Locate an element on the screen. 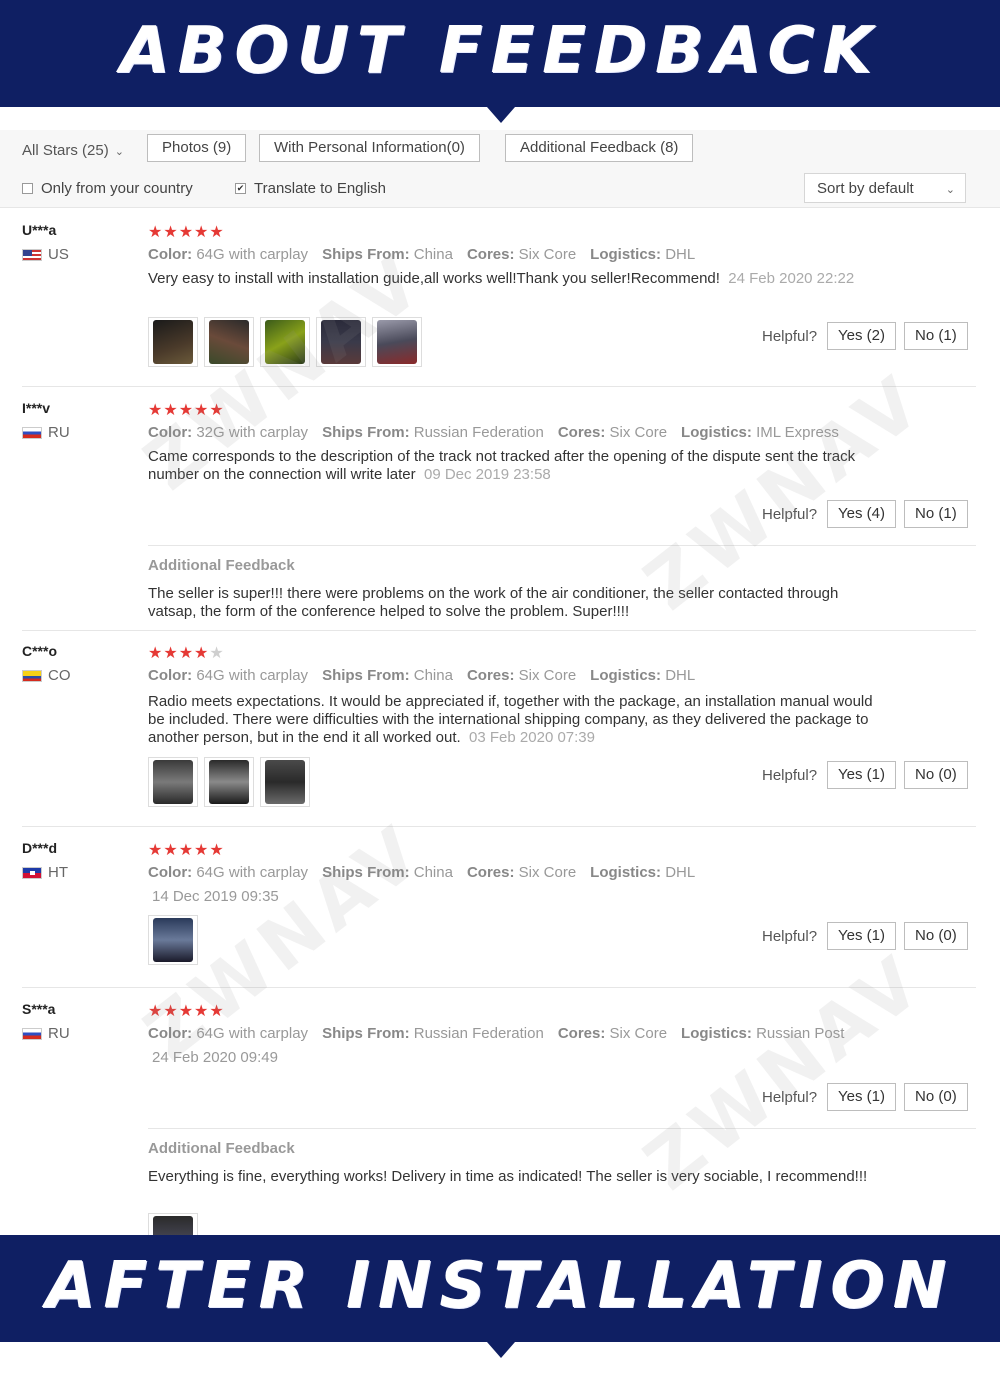  top-banner-notch is located at coordinates (501, 115).